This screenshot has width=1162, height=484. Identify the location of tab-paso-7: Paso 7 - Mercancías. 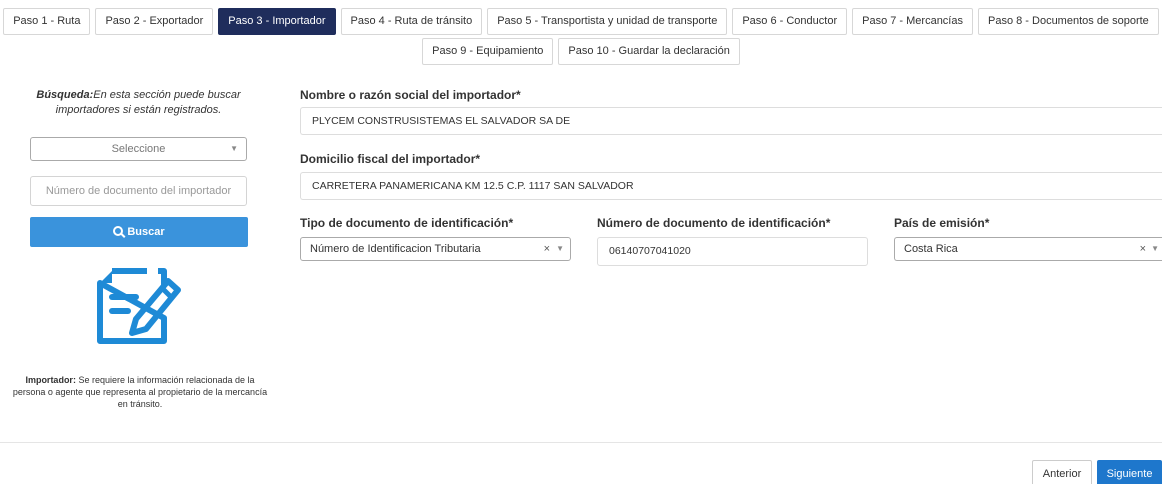
(912, 21).